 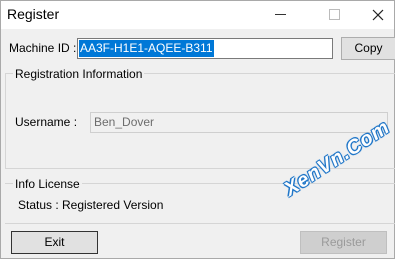 What do you see at coordinates (79, 74) in the screenshot?
I see `registration-group-title: Registration Information` at bounding box center [79, 74].